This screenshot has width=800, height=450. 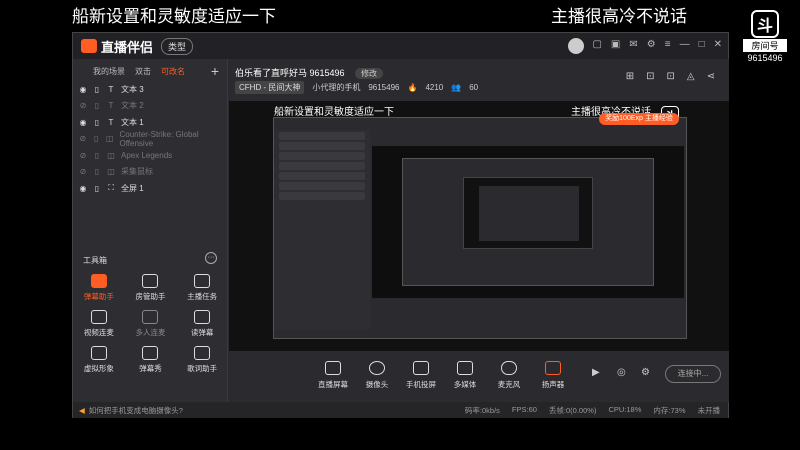 What do you see at coordinates (615, 44) in the screenshot?
I see `gift-icon: ▣` at bounding box center [615, 44].